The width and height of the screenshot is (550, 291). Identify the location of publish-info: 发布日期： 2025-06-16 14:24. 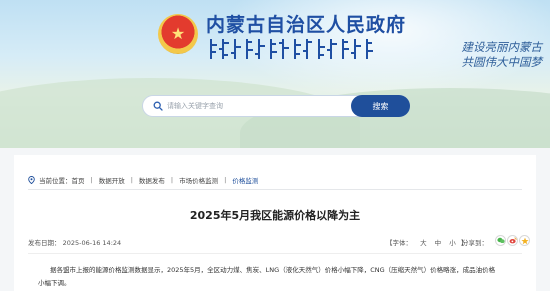
(74, 242).